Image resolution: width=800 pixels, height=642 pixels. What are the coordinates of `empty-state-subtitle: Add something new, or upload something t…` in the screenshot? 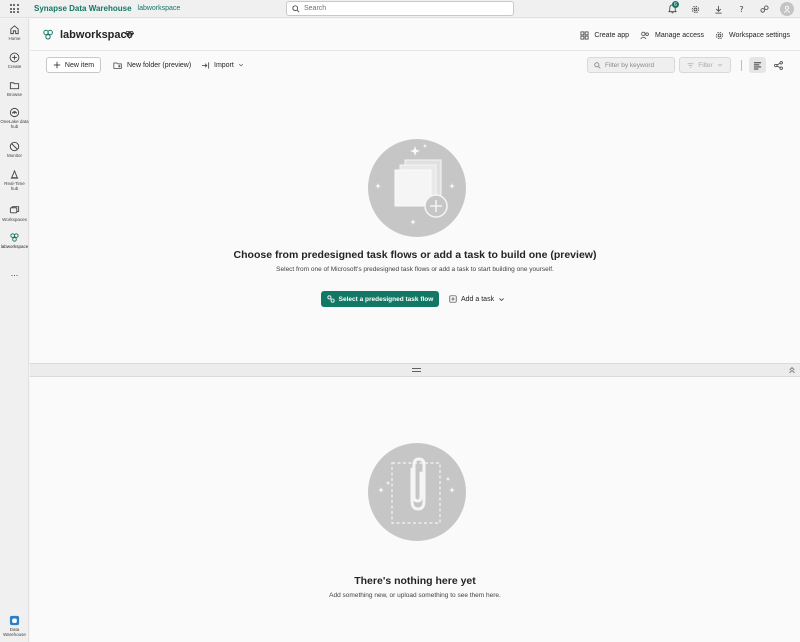 It's located at (415, 595).